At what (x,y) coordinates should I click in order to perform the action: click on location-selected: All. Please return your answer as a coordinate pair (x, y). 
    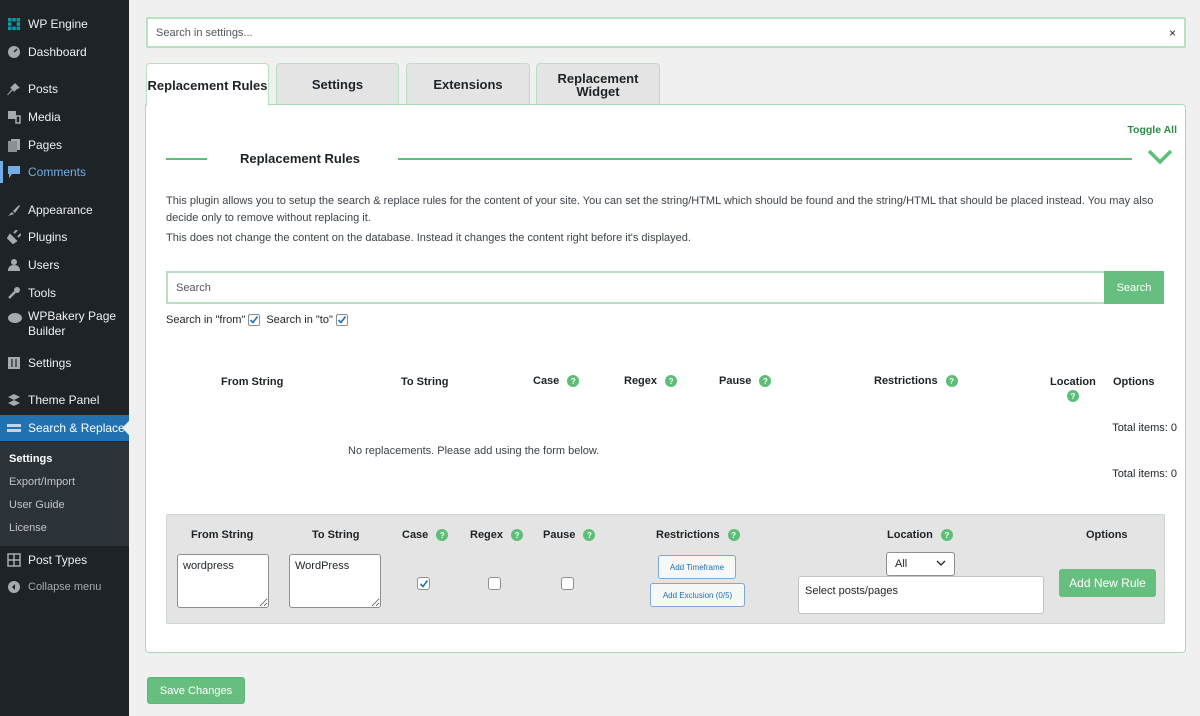
    Looking at the image, I should click on (901, 564).